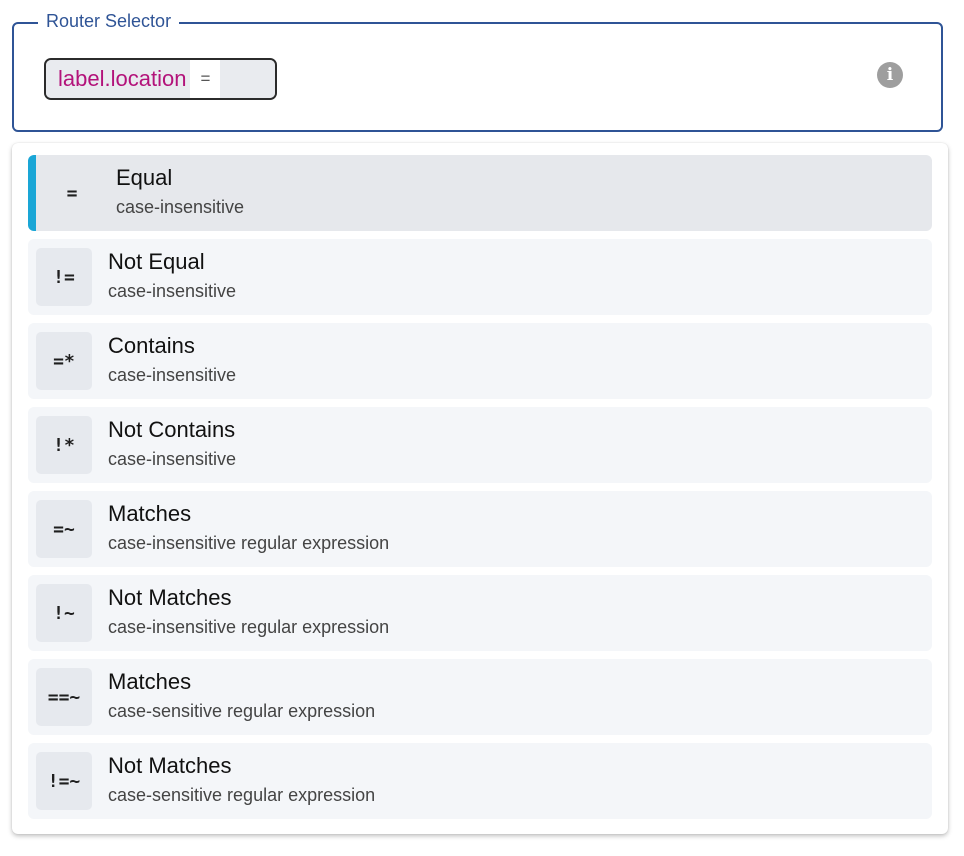 The width and height of the screenshot is (964, 856). What do you see at coordinates (109, 21) in the screenshot?
I see `field-legend: Router Selector` at bounding box center [109, 21].